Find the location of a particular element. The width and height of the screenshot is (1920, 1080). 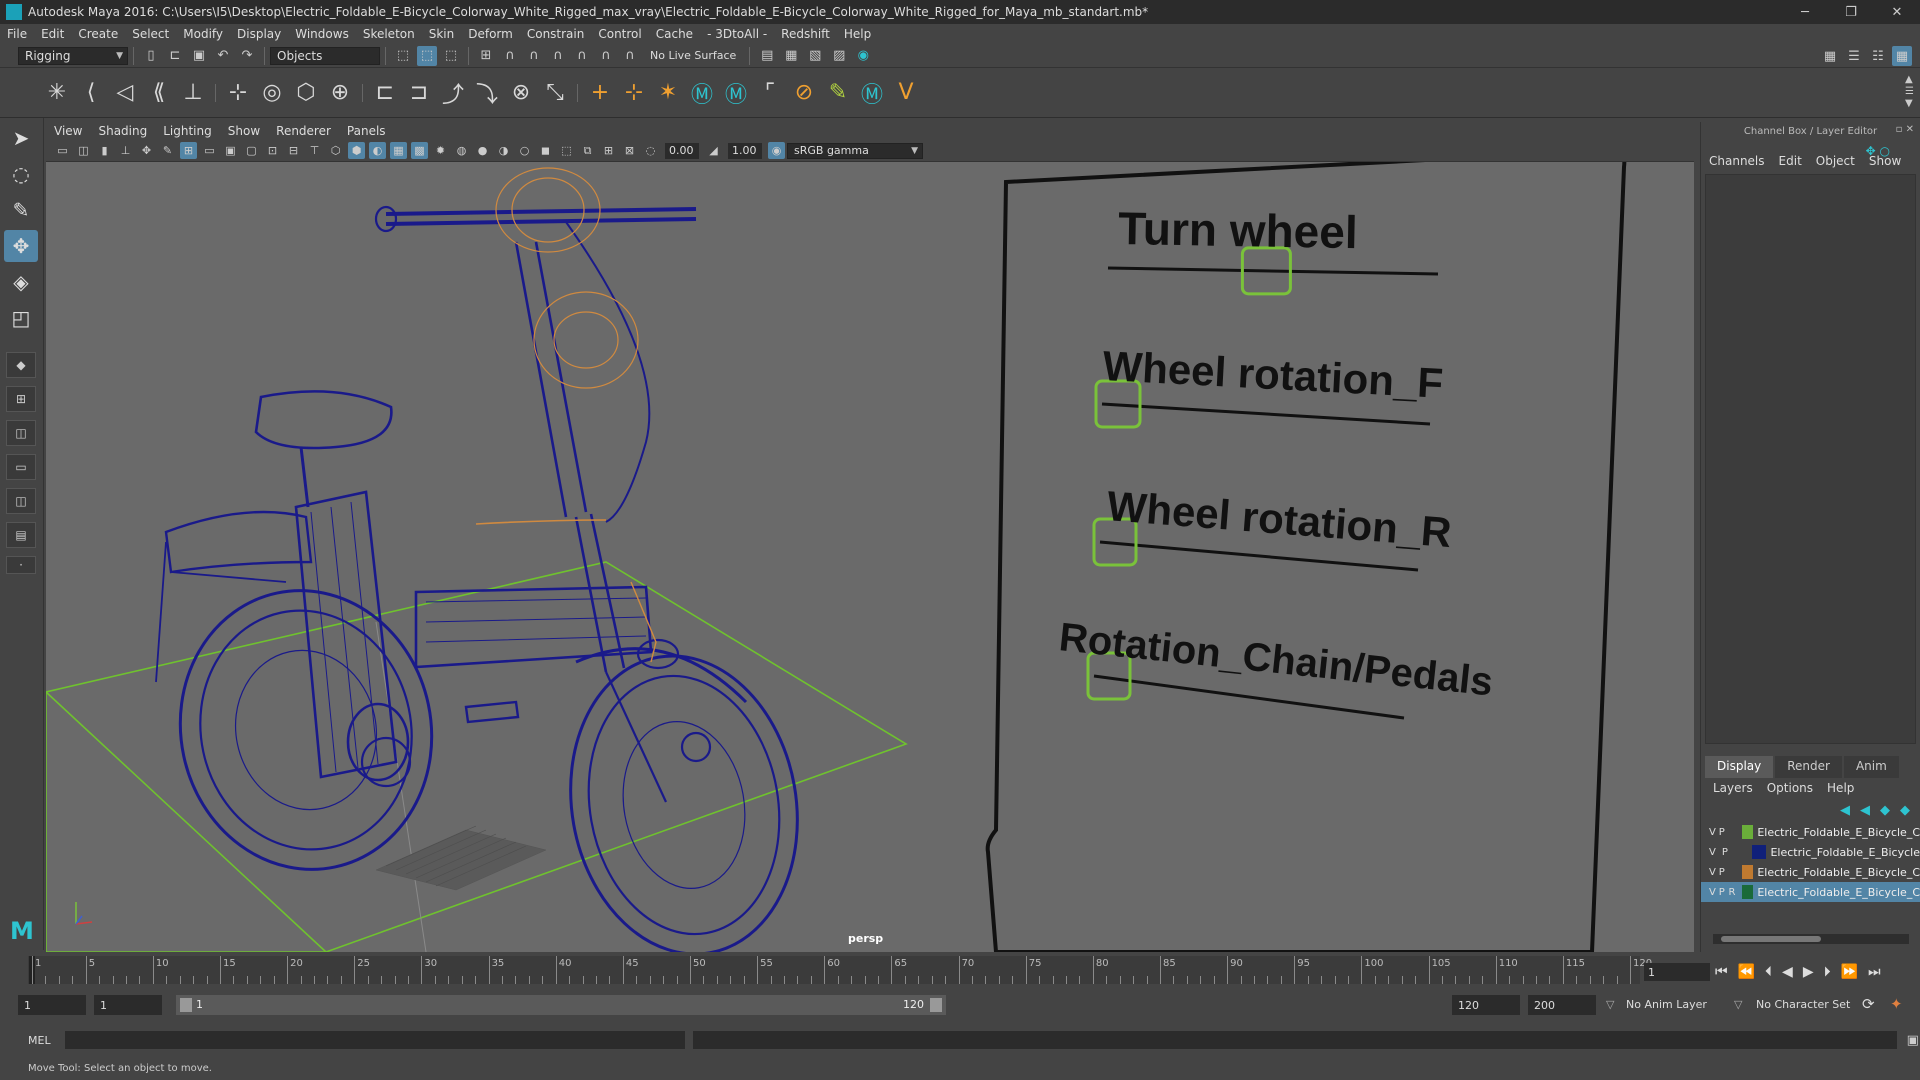

snap-vertex-icon: ∩ is located at coordinates (606, 56).